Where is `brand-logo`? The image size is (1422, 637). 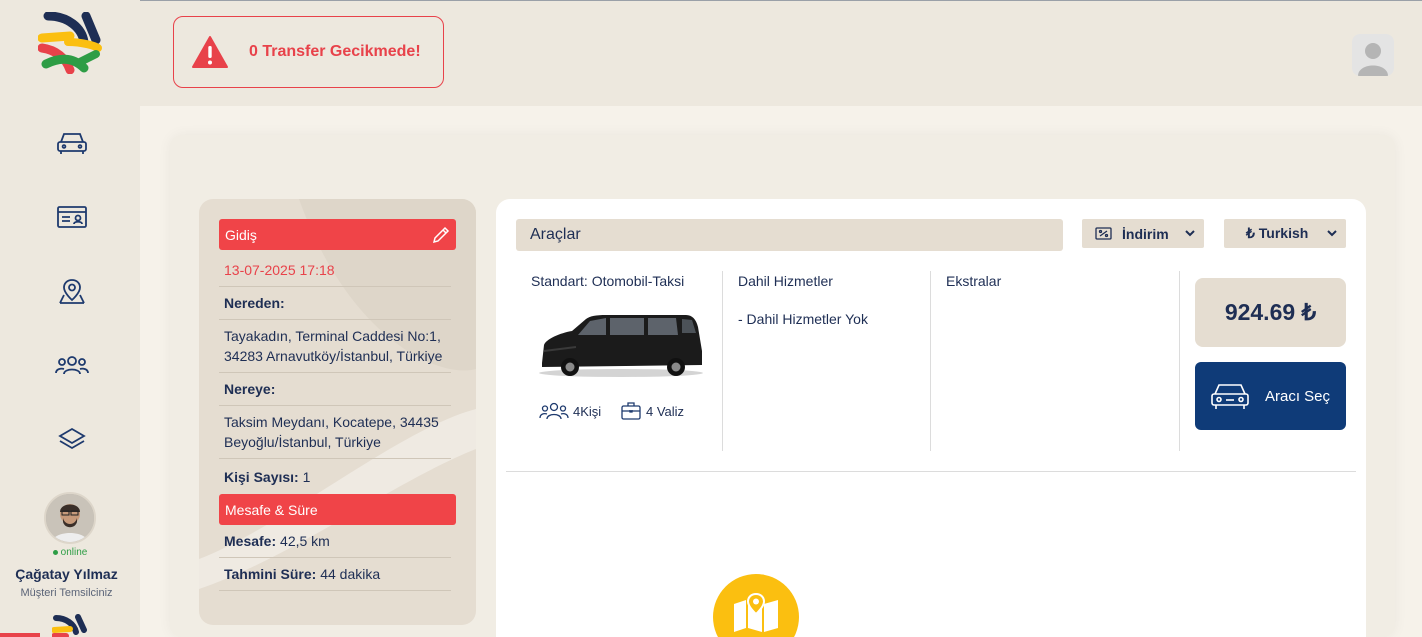 brand-logo is located at coordinates (70, 43).